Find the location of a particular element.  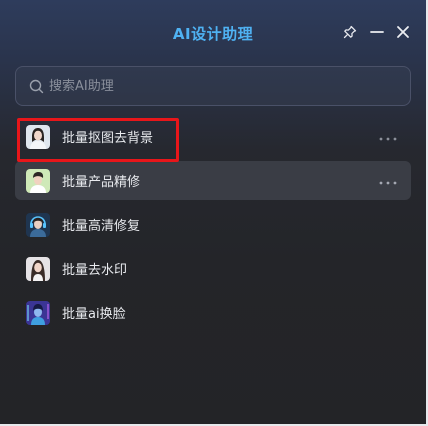

avatar-girl-headphones is located at coordinates (38, 224).